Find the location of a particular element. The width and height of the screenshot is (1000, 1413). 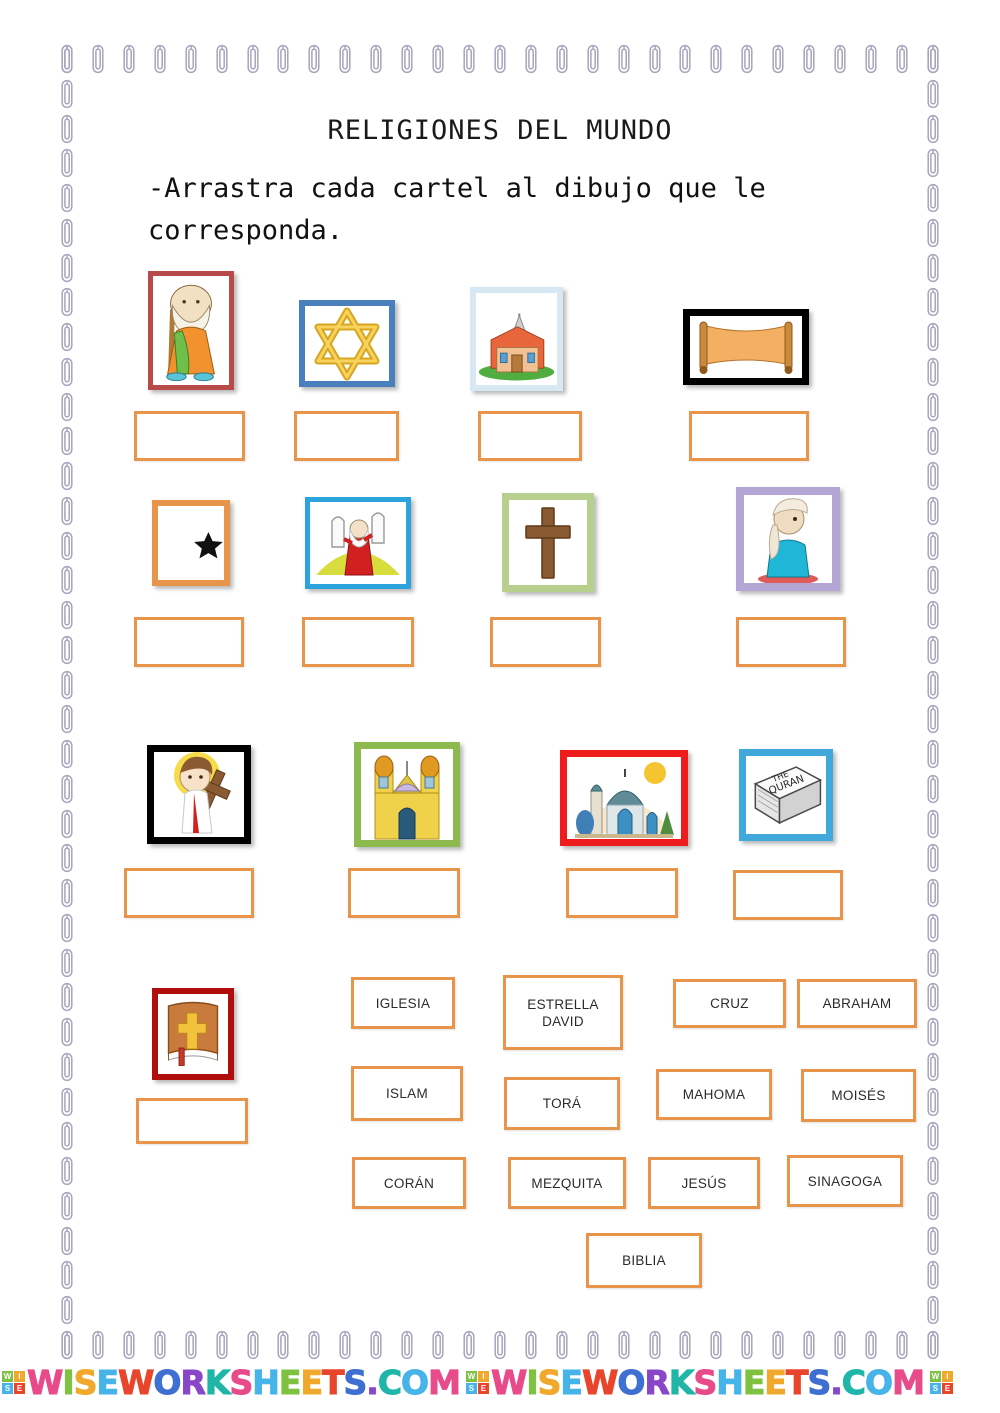

word-tile-tora: TORÁ is located at coordinates (562, 1103).